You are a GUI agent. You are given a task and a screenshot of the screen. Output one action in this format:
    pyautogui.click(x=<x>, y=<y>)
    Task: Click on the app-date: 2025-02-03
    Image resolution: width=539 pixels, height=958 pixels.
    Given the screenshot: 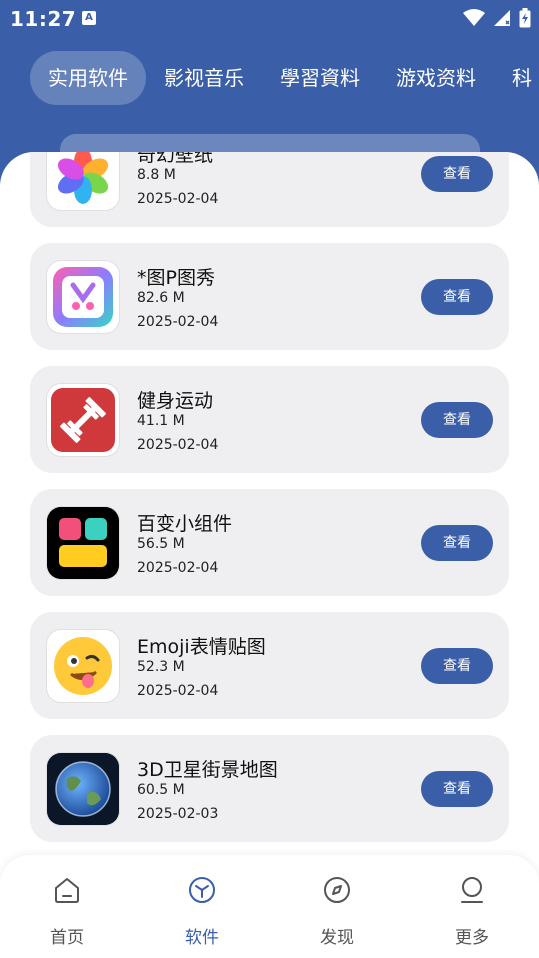 What is the action you would take?
    pyautogui.click(x=178, y=814)
    